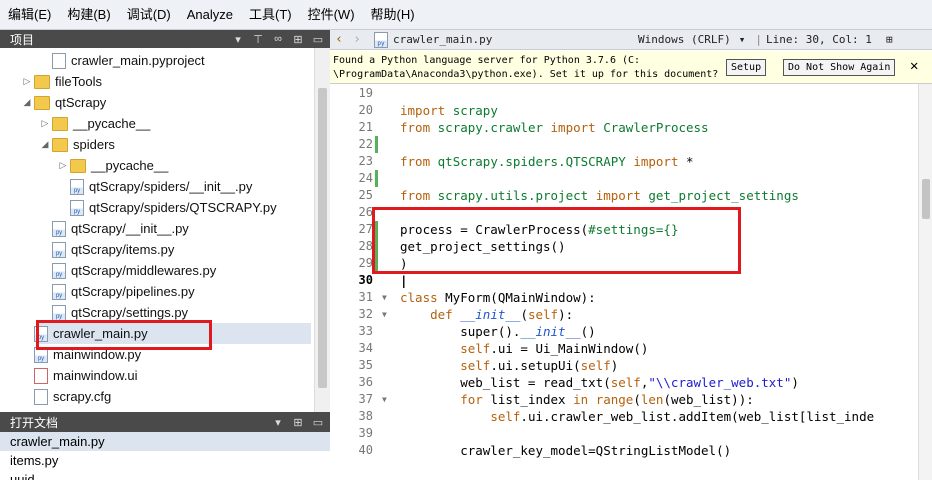 The height and width of the screenshot is (480, 932). What do you see at coordinates (914, 66) in the screenshot?
I see `close-icon: ✕` at bounding box center [914, 66].